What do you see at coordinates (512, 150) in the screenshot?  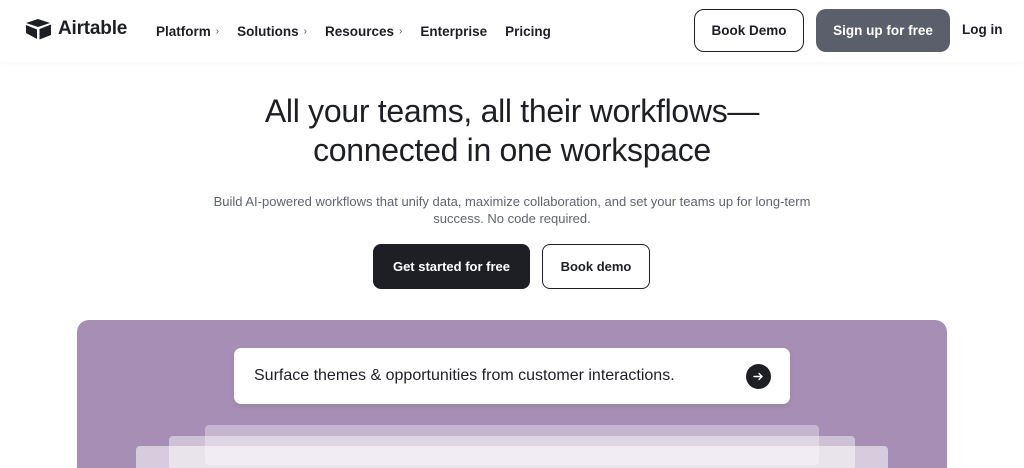 I see `hero-title-line2: connected in one workspace` at bounding box center [512, 150].